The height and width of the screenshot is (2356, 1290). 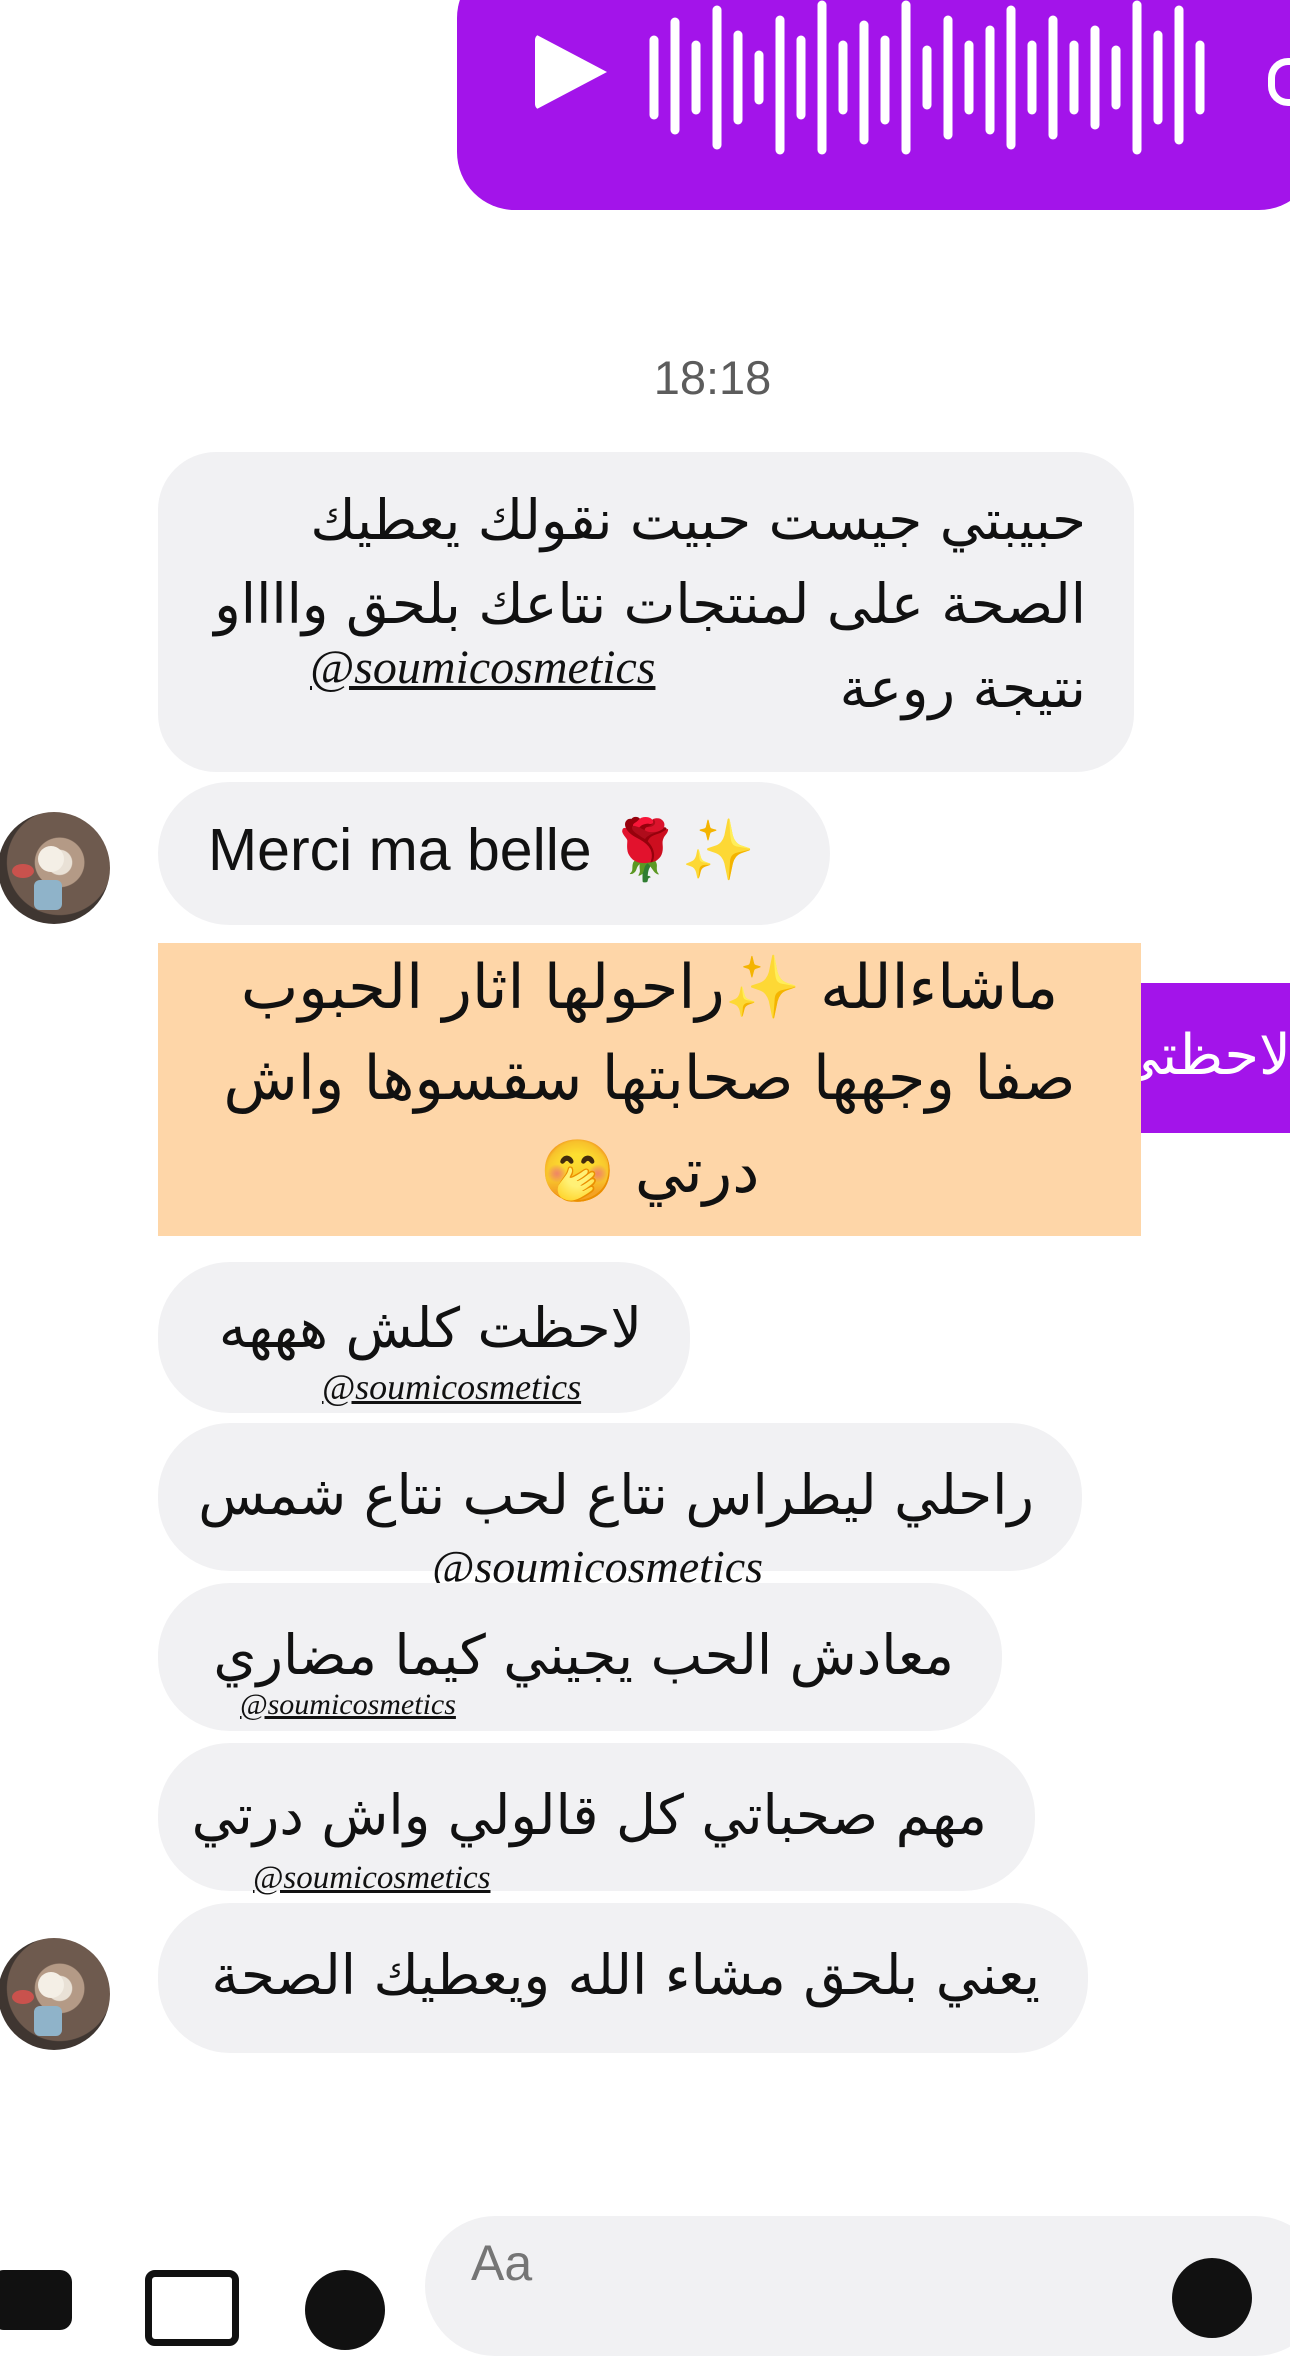 I want to click on emoji-icon, so click(x=1212, y=2298).